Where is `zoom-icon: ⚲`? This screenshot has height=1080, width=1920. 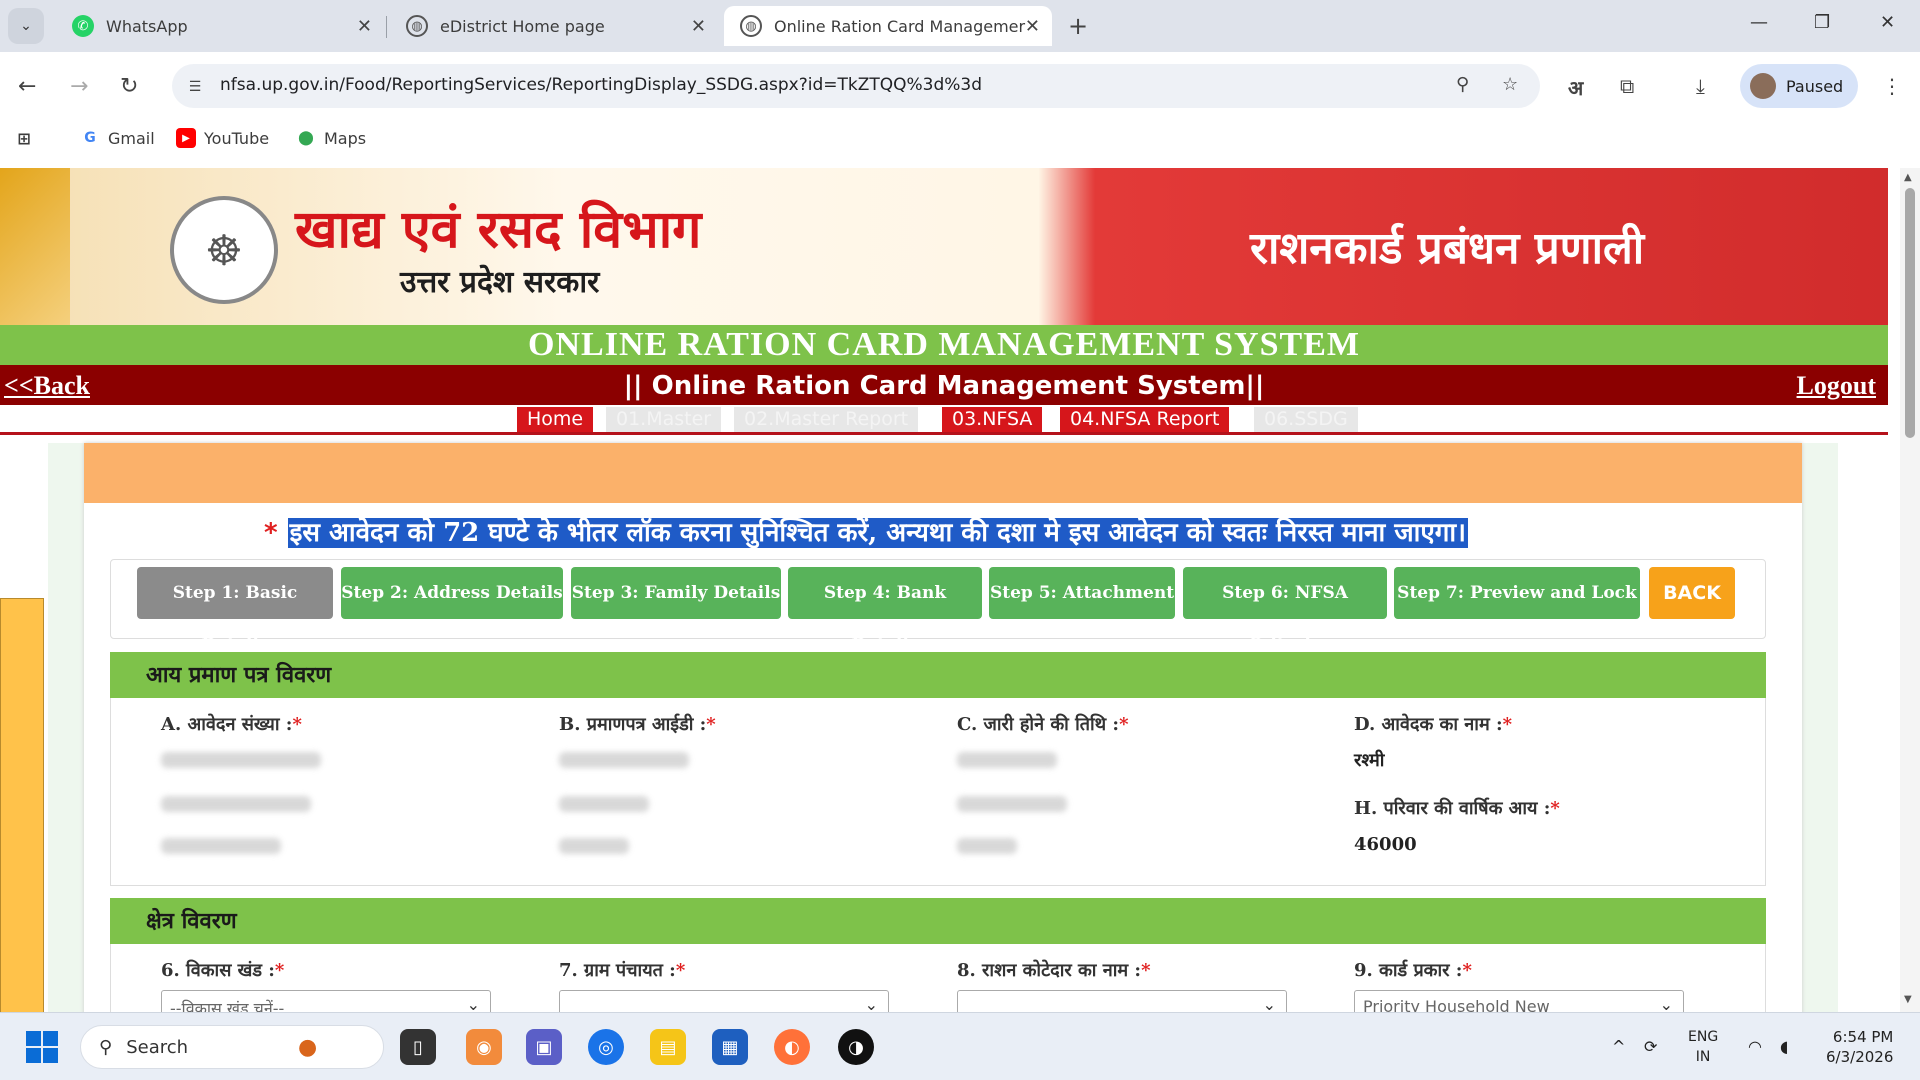
zoom-icon: ⚲ is located at coordinates (1462, 84).